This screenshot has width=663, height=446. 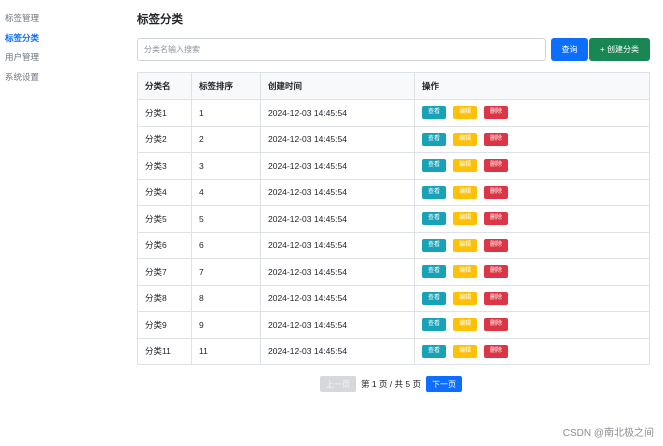 What do you see at coordinates (60, 58) in the screenshot?
I see `sidebar-item-user-management: 用户管理` at bounding box center [60, 58].